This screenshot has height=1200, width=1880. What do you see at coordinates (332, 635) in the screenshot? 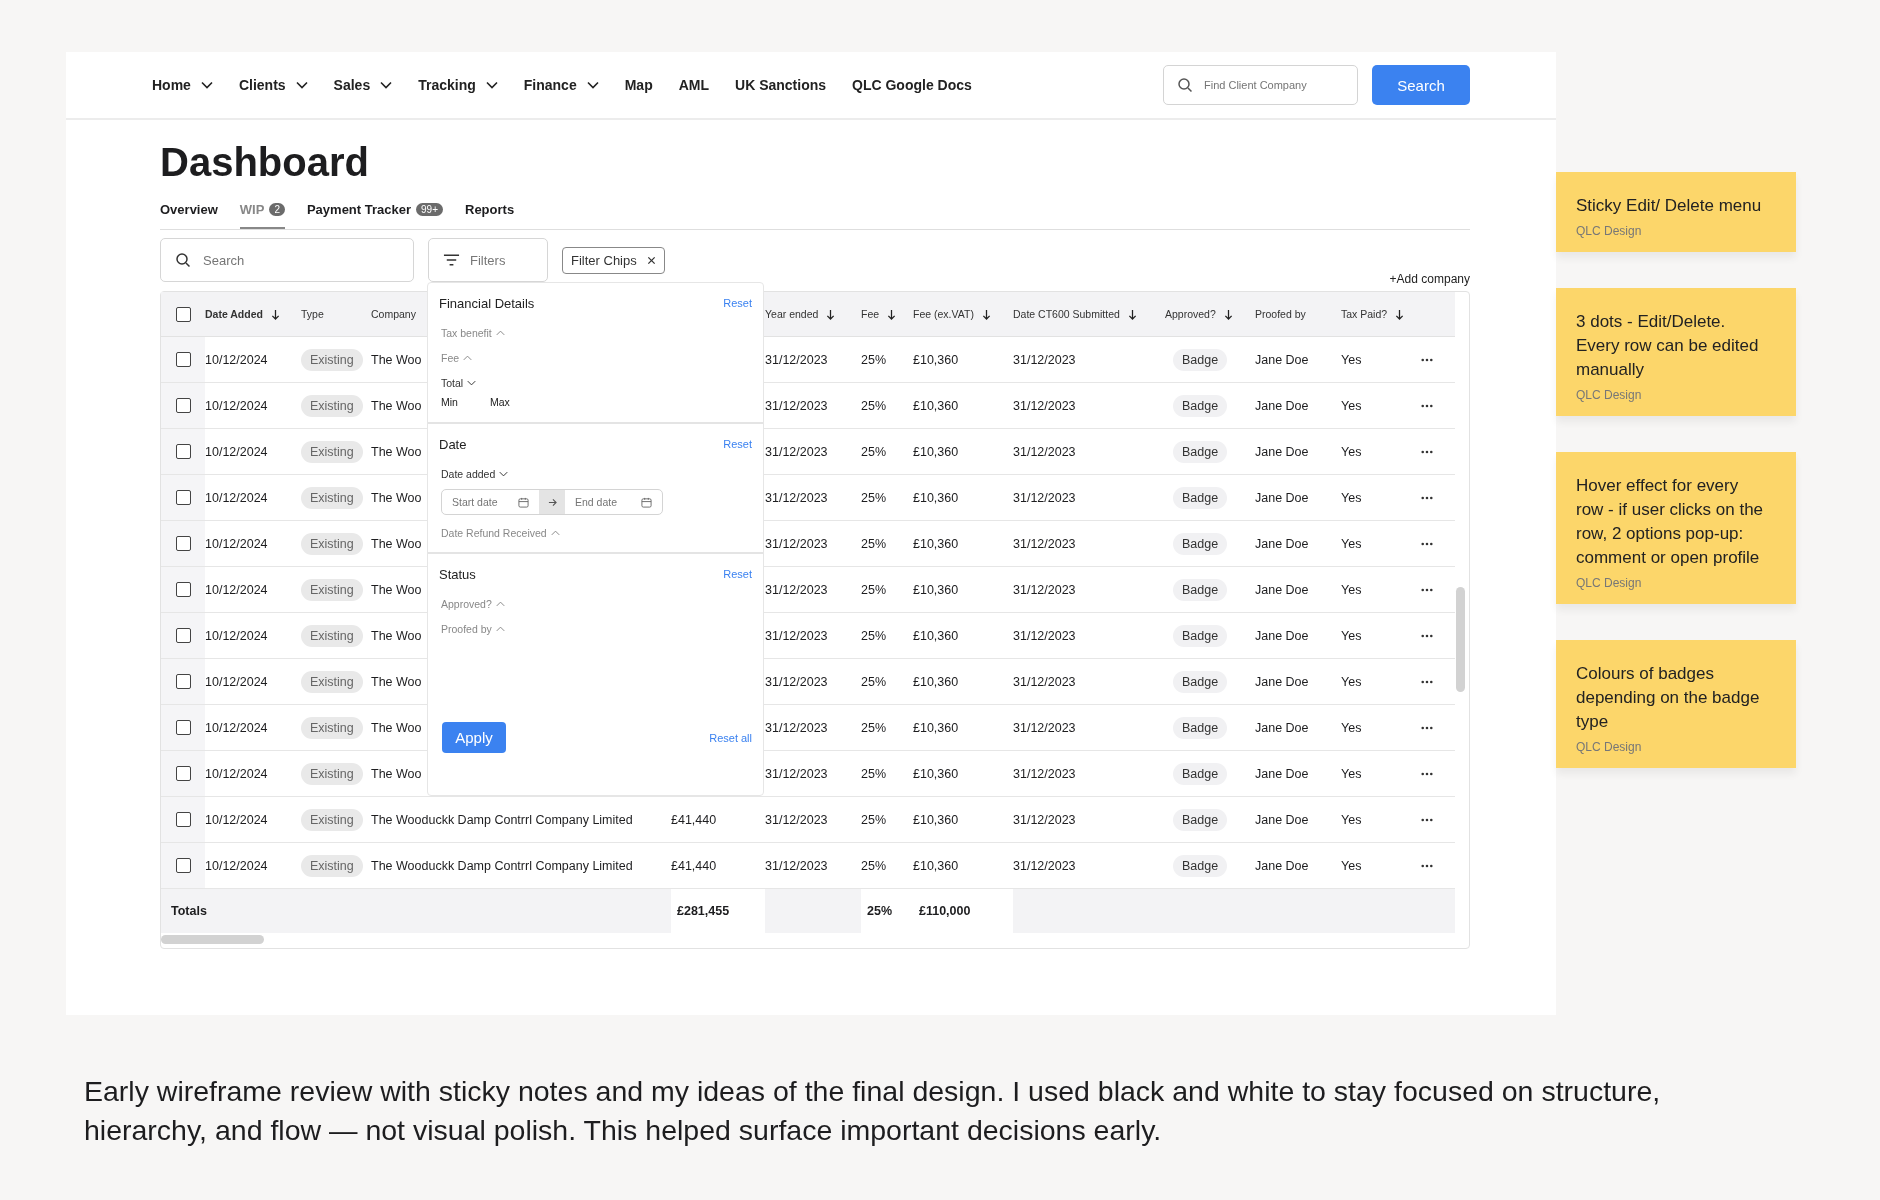
I see `type-badge: Existing` at bounding box center [332, 635].